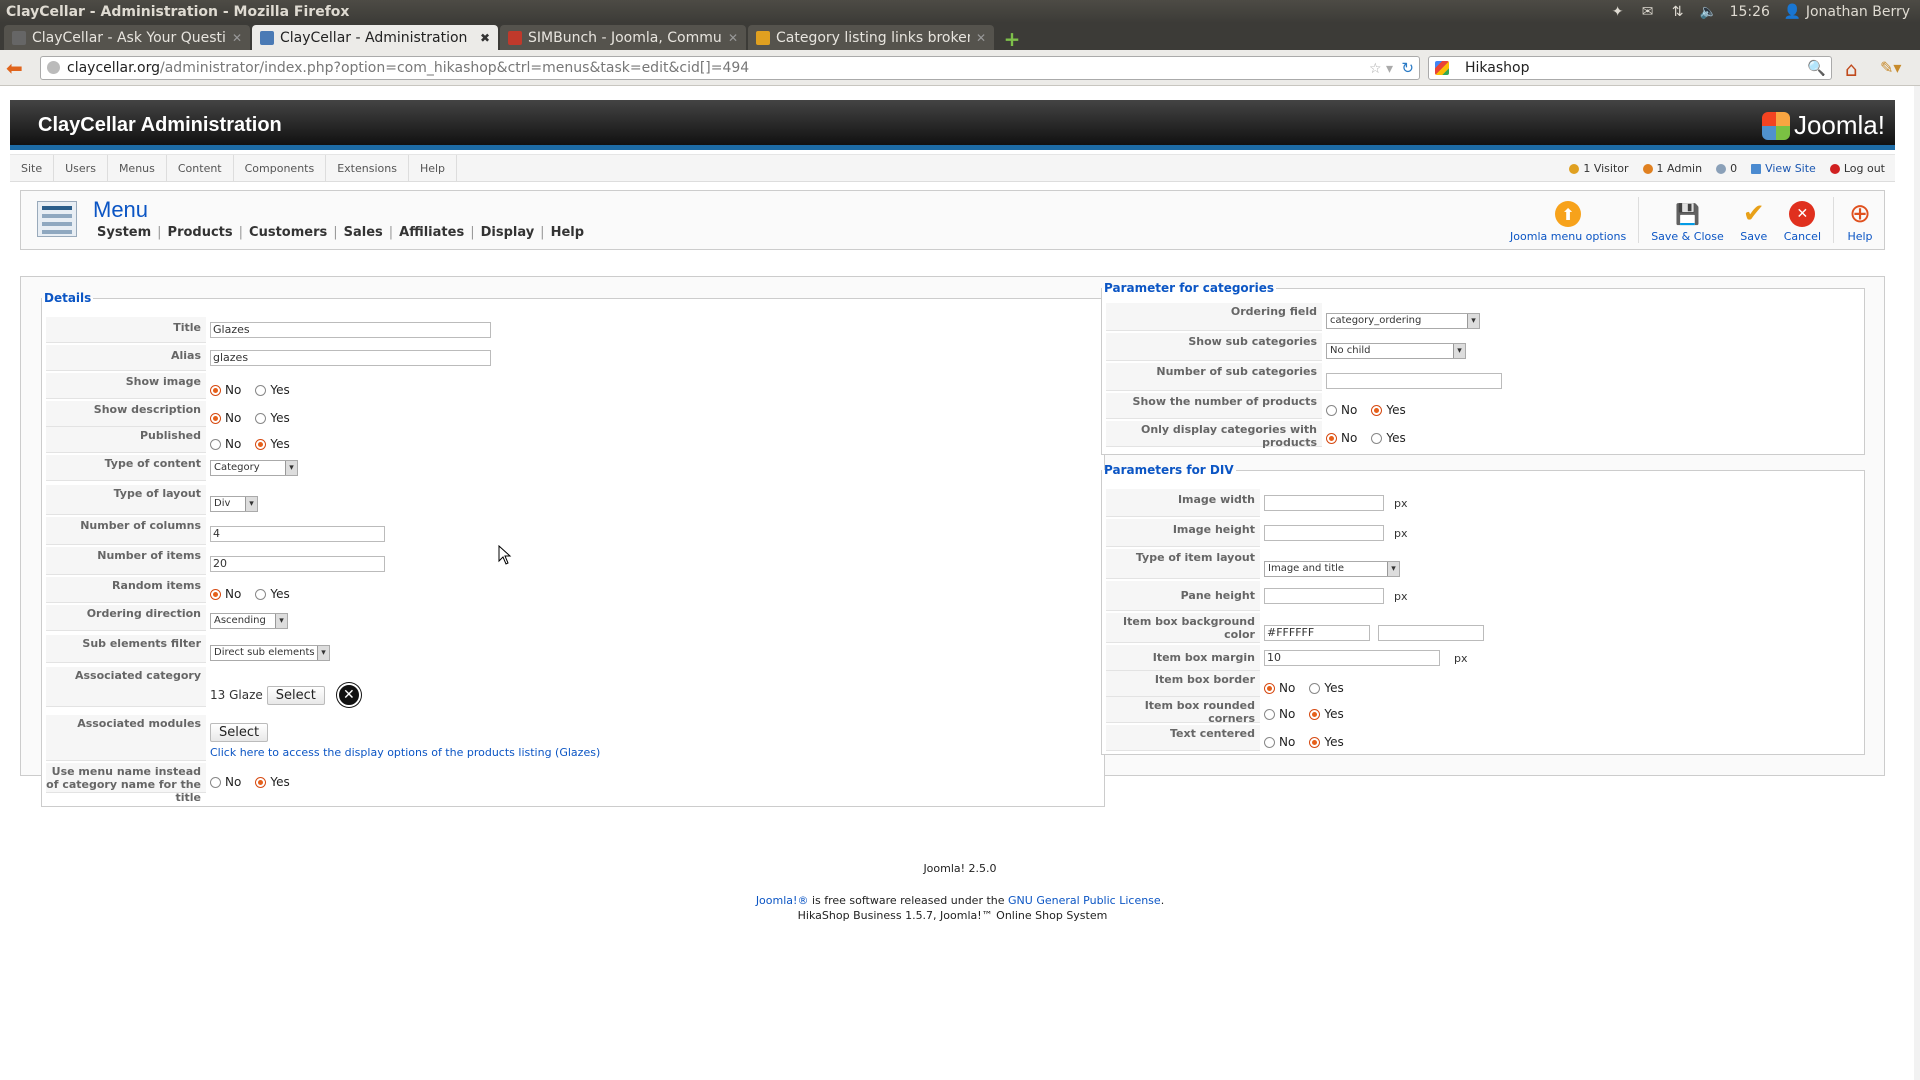 Image resolution: width=1920 pixels, height=1080 pixels. I want to click on logout-link: Log out, so click(1857, 168).